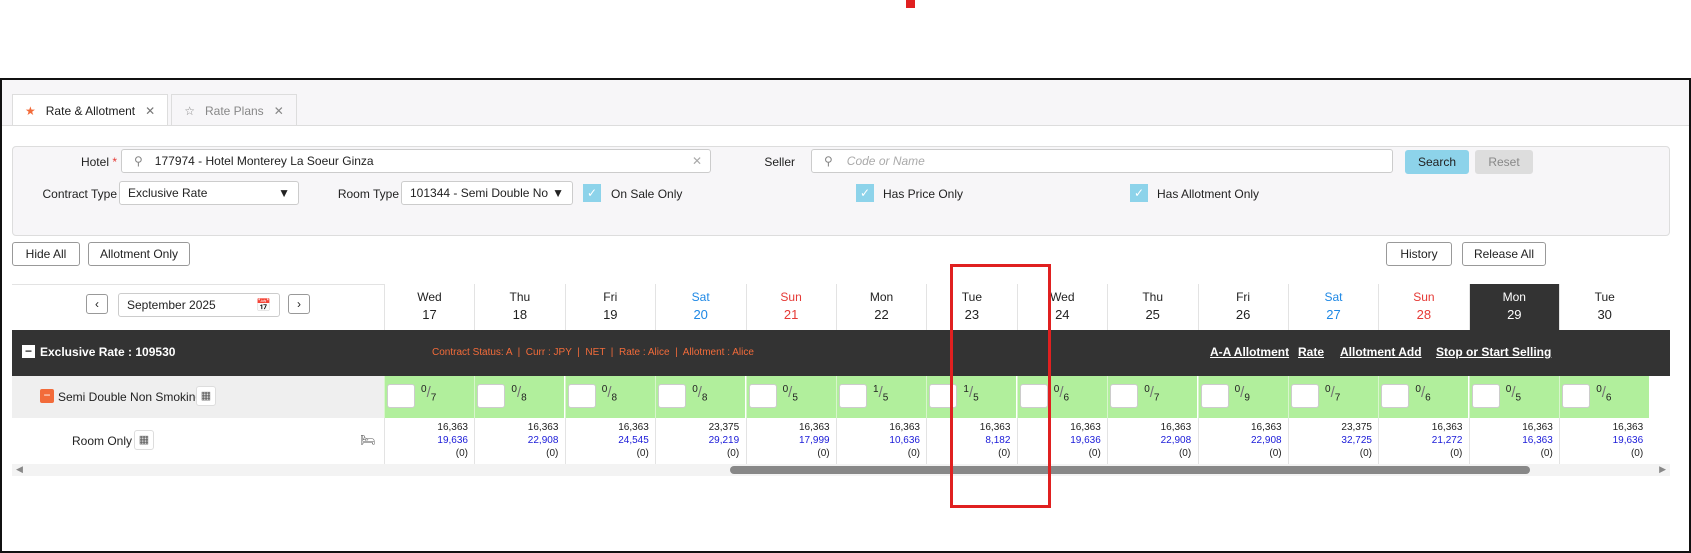 This screenshot has height=553, width=1691. Describe the element at coordinates (1381, 352) in the screenshot. I see `allotment-add-link: Allotment Add` at that location.